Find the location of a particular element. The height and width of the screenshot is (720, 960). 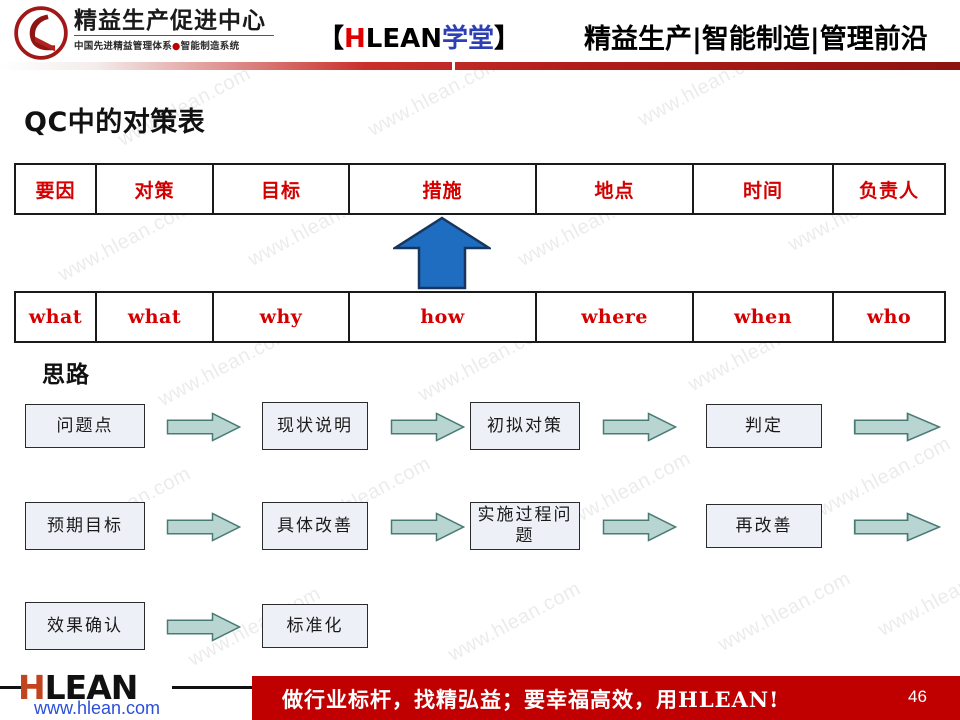

countermeasure-table-headers: 要因 对策 目标 措施 地点 时间 负责人 is located at coordinates (480, 189).